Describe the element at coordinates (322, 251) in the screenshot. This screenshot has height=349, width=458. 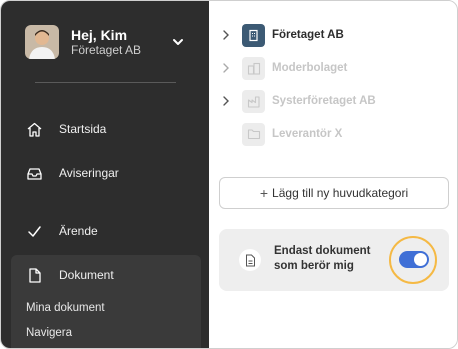
I see `filter-label-line1: Endast dokument` at that location.